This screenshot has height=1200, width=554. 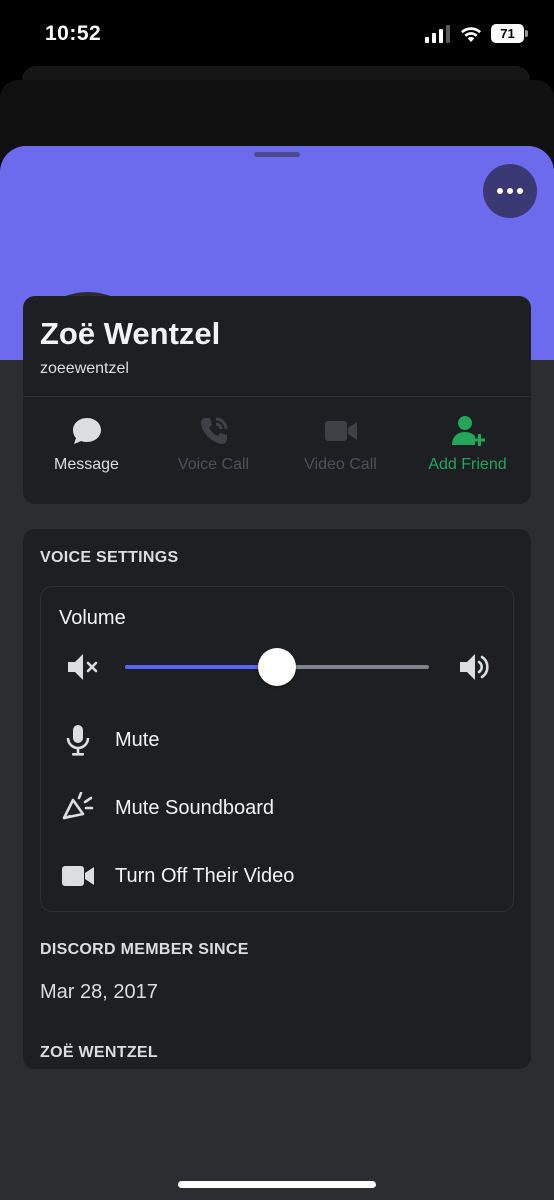 What do you see at coordinates (86, 464) in the screenshot?
I see `message-label: Message` at bounding box center [86, 464].